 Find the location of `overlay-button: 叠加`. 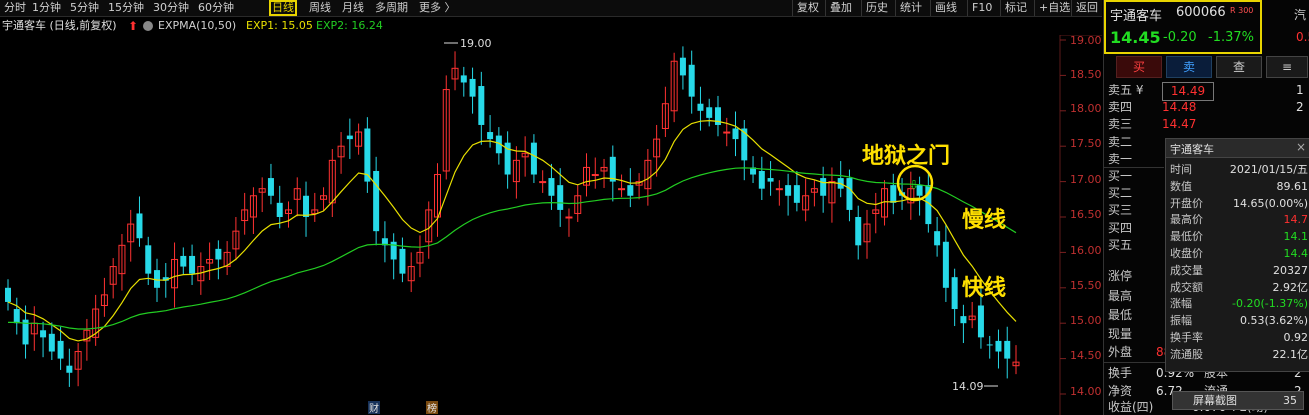

overlay-button: 叠加 is located at coordinates (838, 8).